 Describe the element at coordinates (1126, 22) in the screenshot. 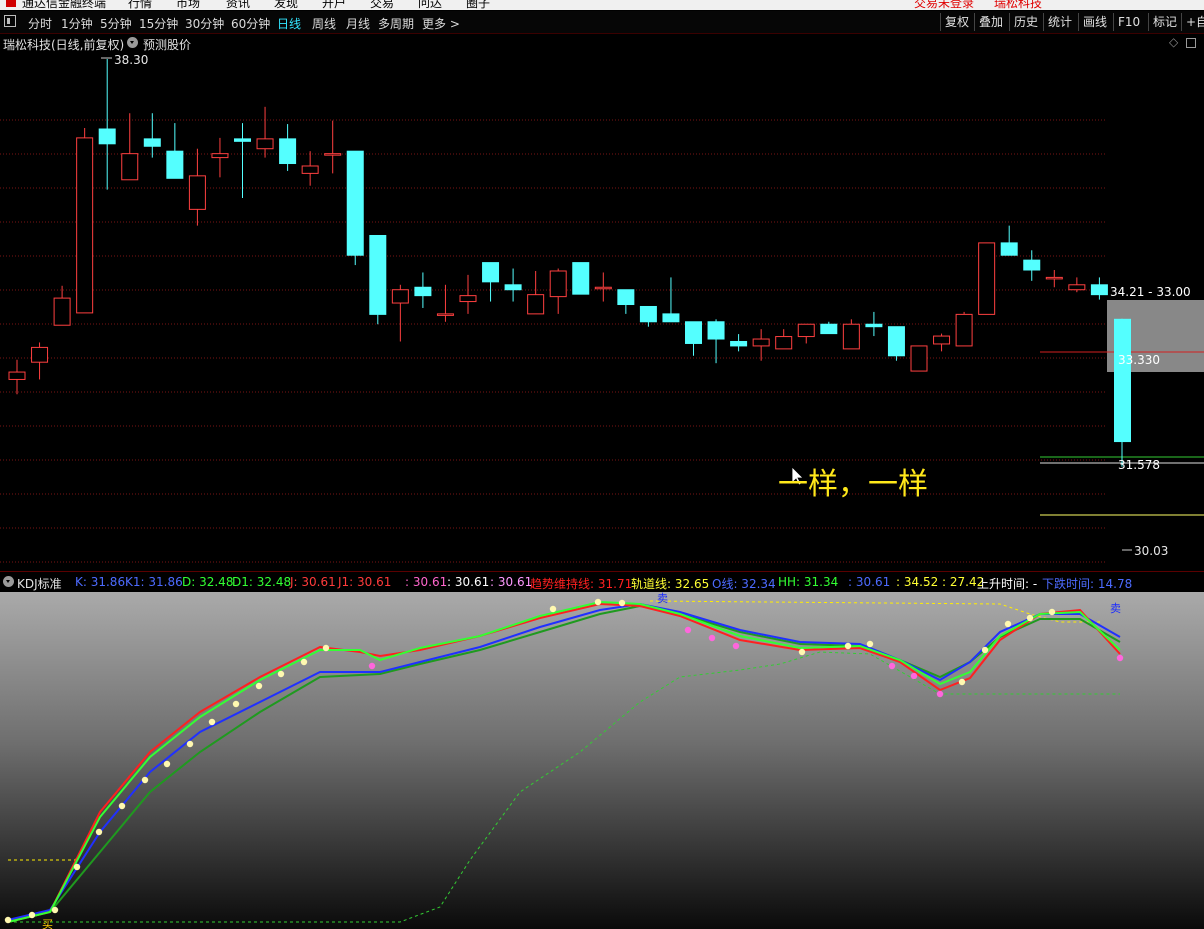

I see `f10-button: F10` at that location.